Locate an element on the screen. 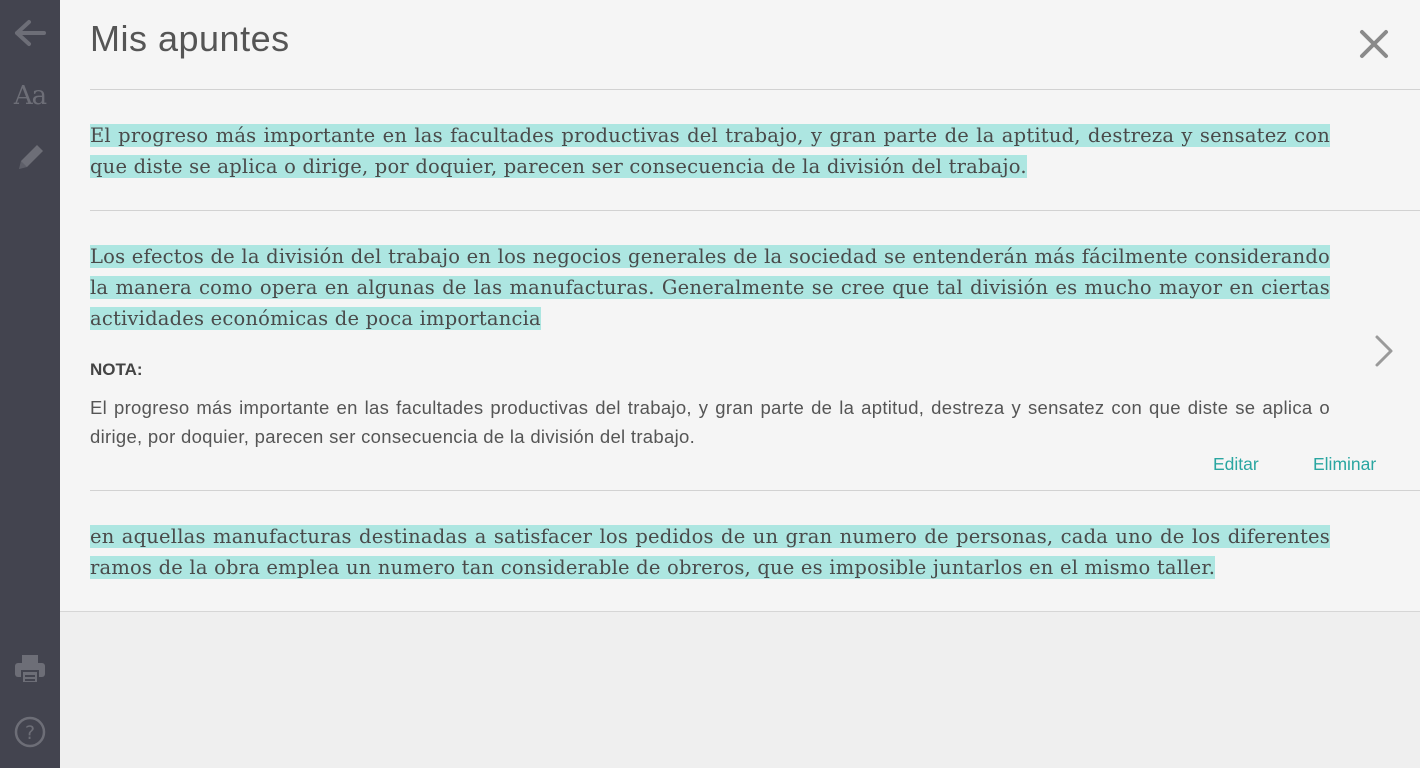 The height and width of the screenshot is (768, 1420). help-icon: ? is located at coordinates (30, 732).